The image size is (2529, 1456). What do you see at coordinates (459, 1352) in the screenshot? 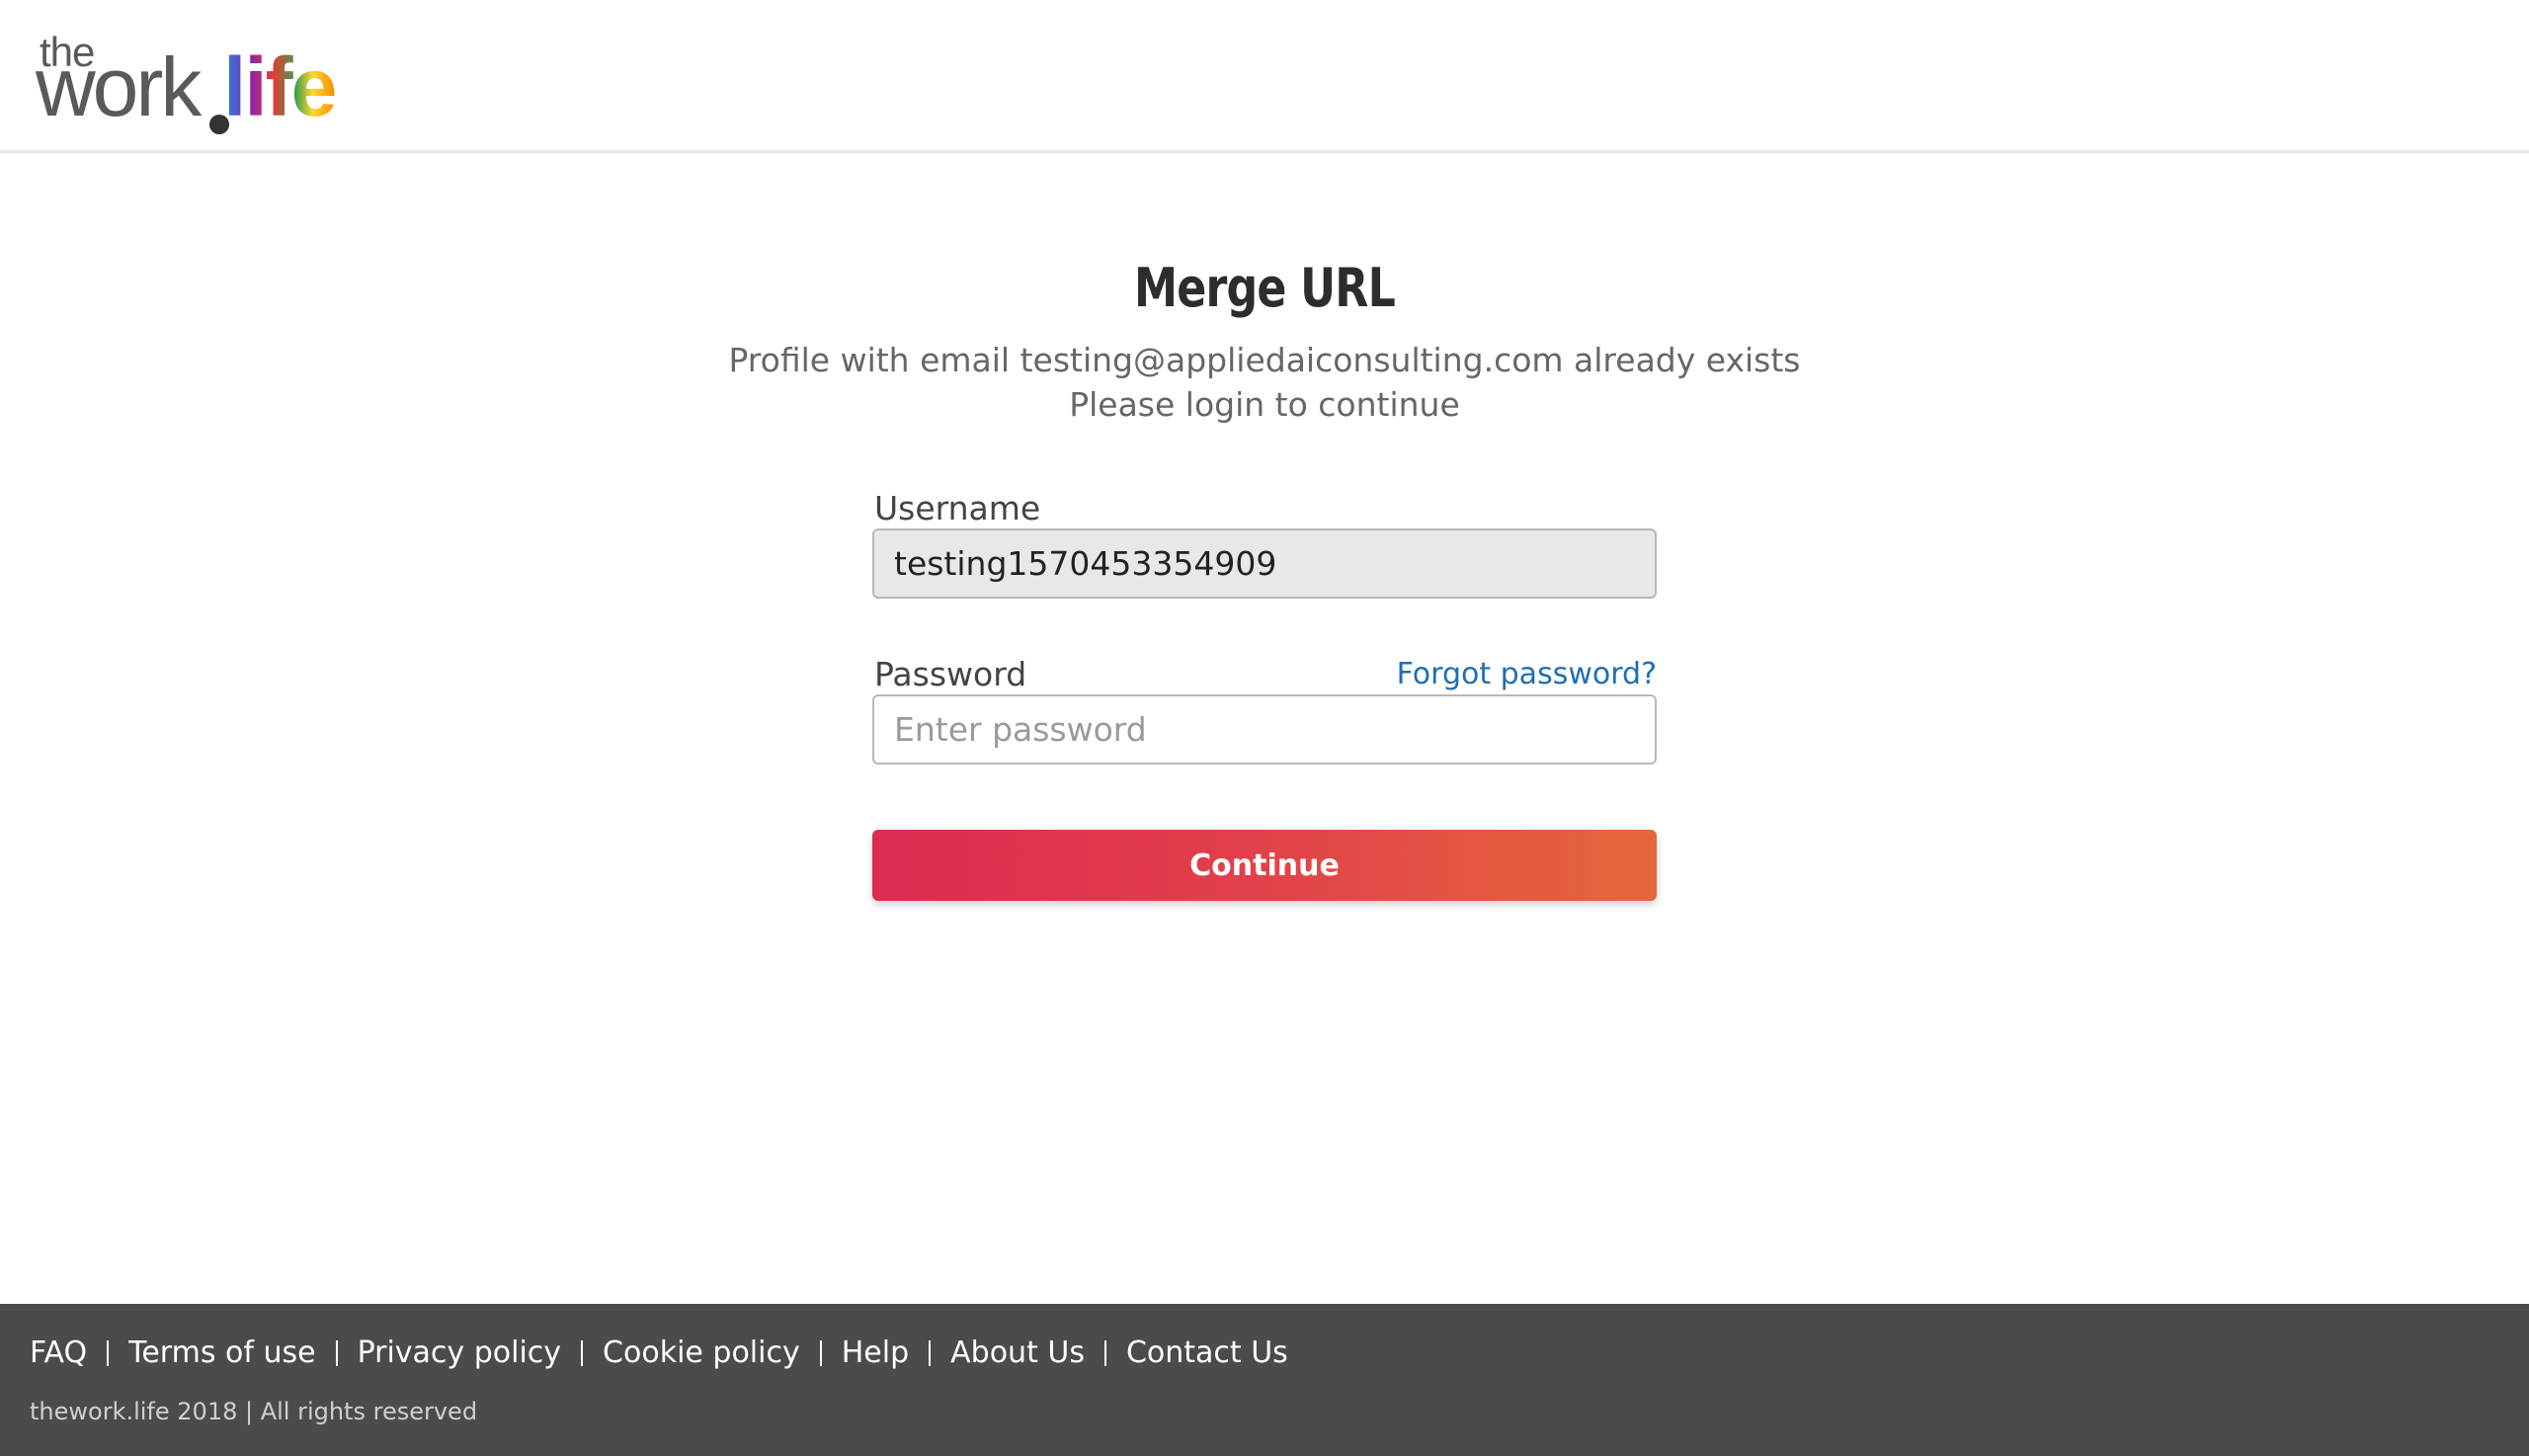
I see `footer-link-privacy: Privacy policy` at bounding box center [459, 1352].